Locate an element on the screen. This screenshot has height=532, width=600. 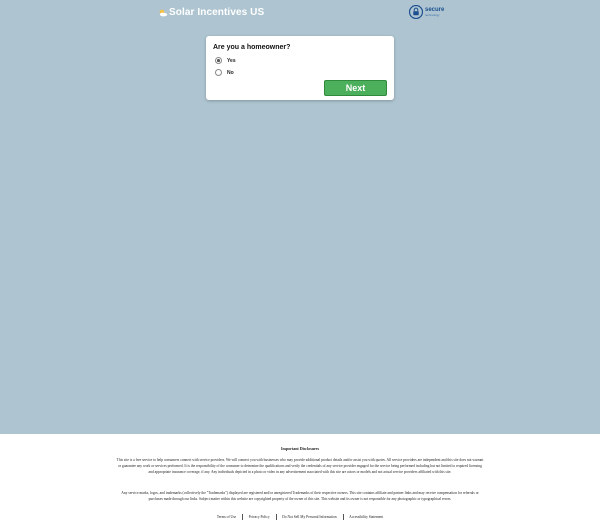
site-logo: Solar Incentives US is located at coordinates (211, 12).